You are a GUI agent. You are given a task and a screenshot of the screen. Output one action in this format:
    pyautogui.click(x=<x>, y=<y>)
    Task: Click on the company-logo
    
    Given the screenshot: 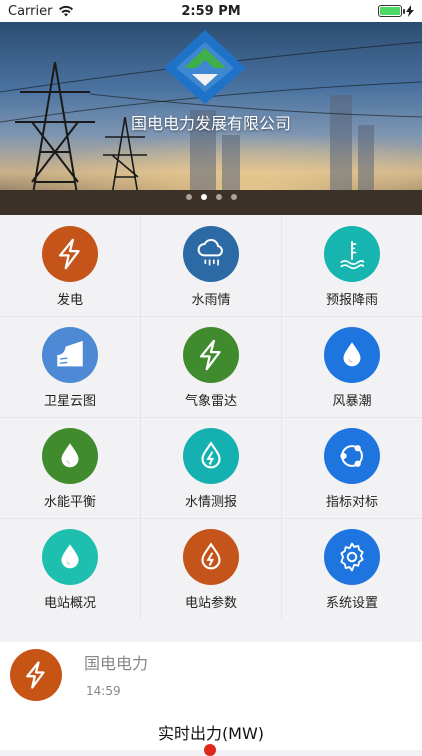 What is the action you would take?
    pyautogui.click(x=205, y=67)
    